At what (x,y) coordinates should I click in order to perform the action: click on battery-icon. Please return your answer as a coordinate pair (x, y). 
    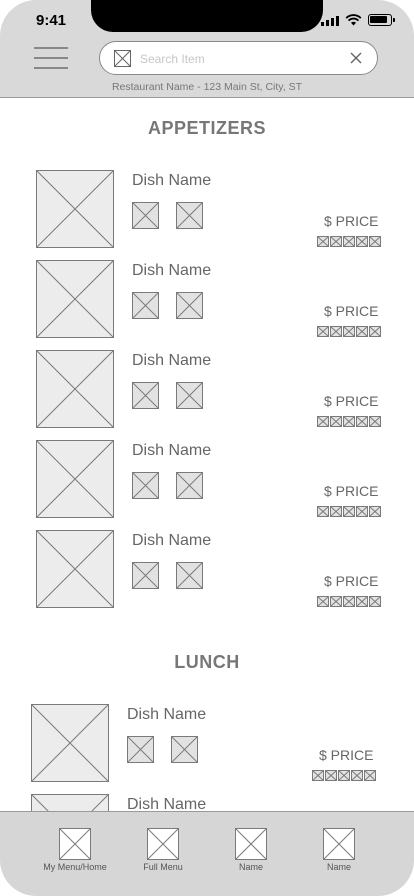
    Looking at the image, I should click on (381, 20).